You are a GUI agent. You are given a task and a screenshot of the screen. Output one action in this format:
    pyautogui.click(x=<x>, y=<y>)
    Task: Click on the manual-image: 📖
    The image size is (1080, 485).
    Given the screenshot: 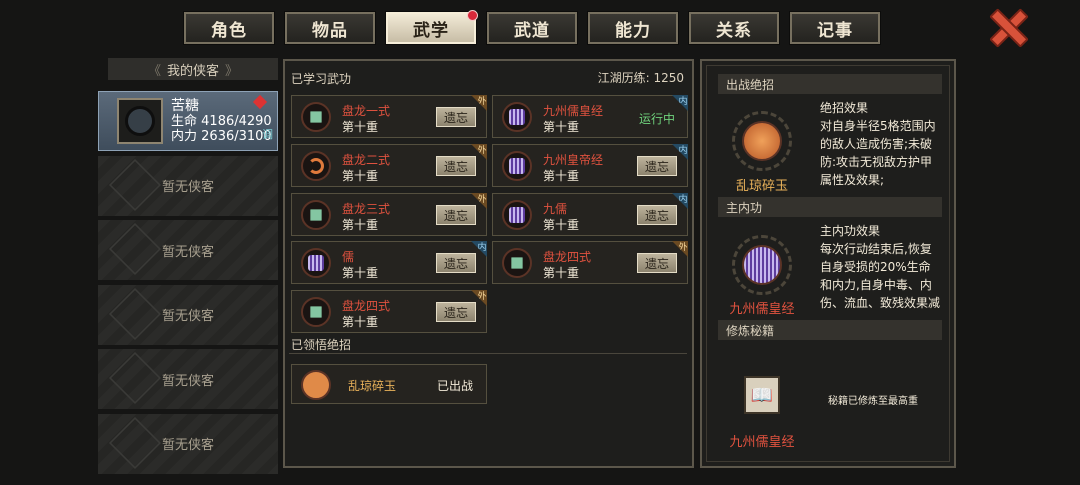 What is the action you would take?
    pyautogui.click(x=762, y=395)
    